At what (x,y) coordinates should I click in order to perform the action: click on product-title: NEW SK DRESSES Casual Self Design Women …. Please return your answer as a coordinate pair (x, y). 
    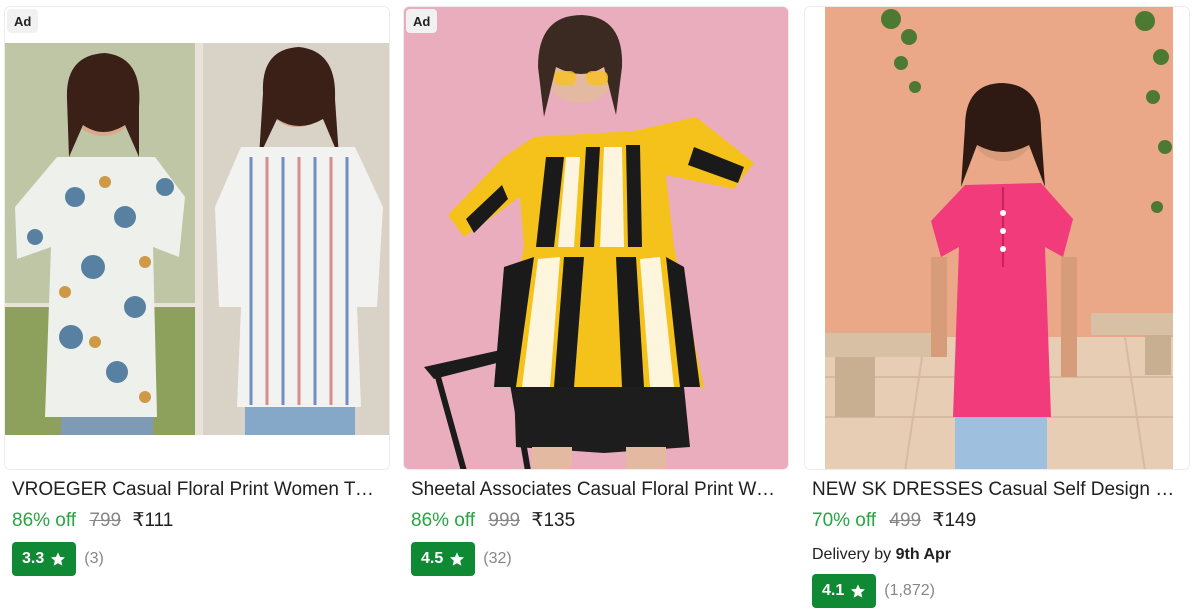
    Looking at the image, I should click on (998, 490).